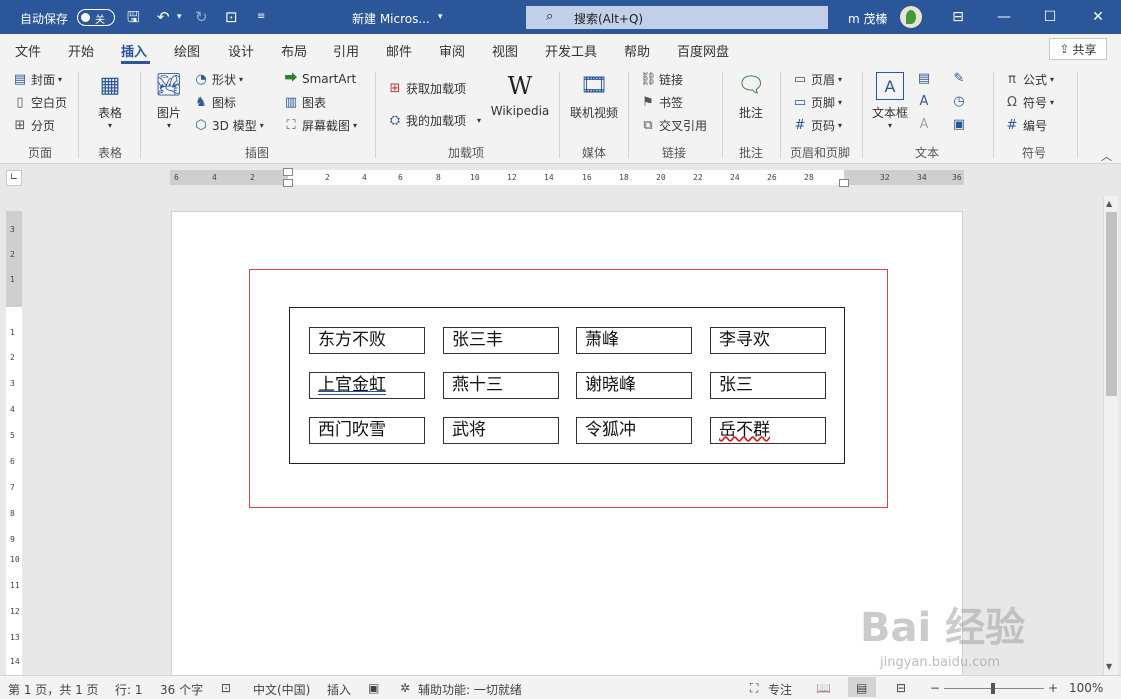  I want to click on smartart-button: ⮕ SmartArt, so click(319, 79).